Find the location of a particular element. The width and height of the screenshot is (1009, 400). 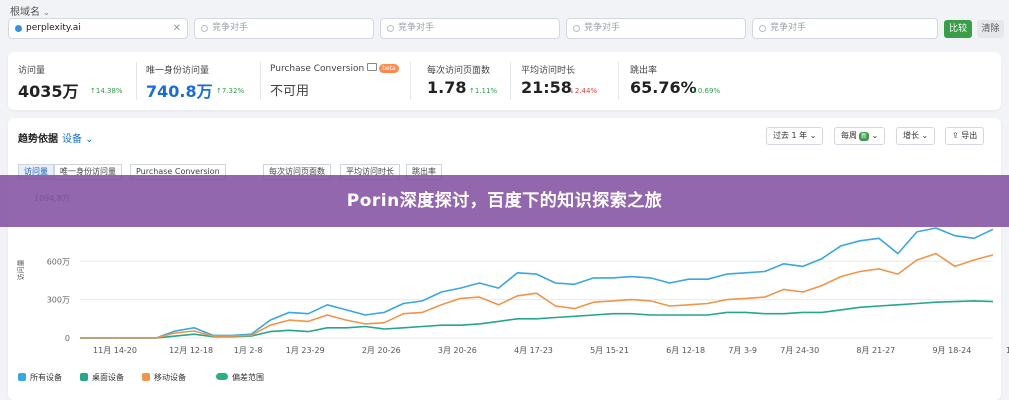

x-tick-label: 5月 15-21 is located at coordinates (609, 350).